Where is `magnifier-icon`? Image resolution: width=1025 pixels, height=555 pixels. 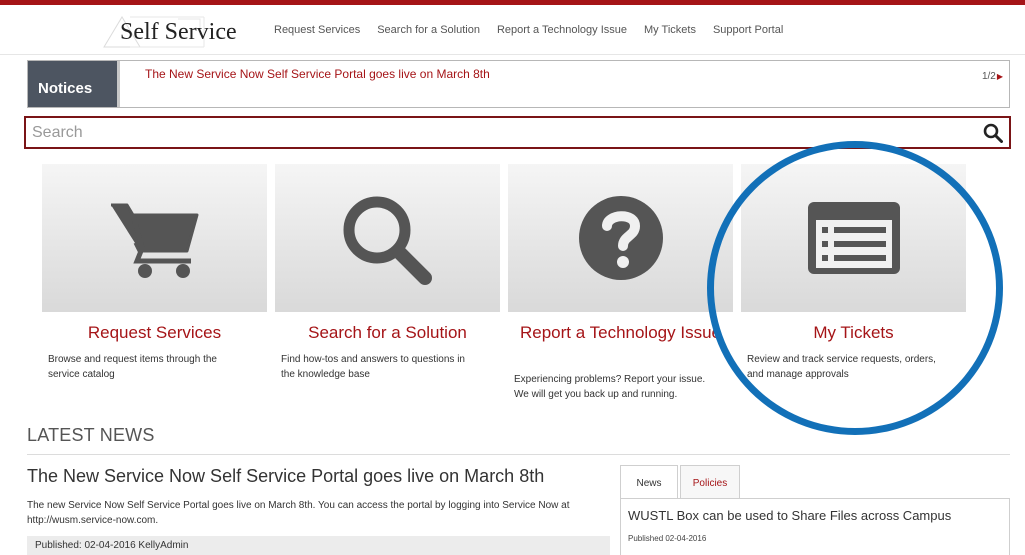
magnifier-icon is located at coordinates (387, 240).